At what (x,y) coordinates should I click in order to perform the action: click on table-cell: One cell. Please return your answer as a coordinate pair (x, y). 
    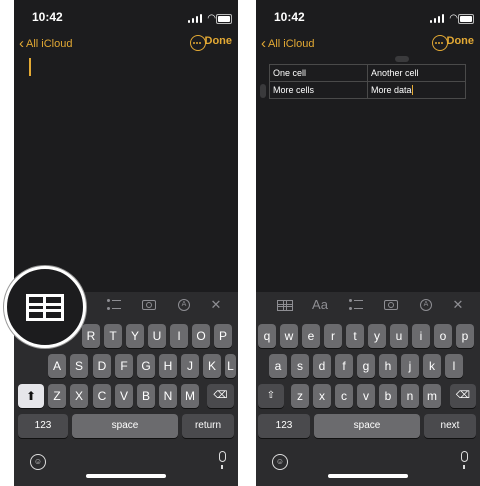
    Looking at the image, I should click on (318, 73).